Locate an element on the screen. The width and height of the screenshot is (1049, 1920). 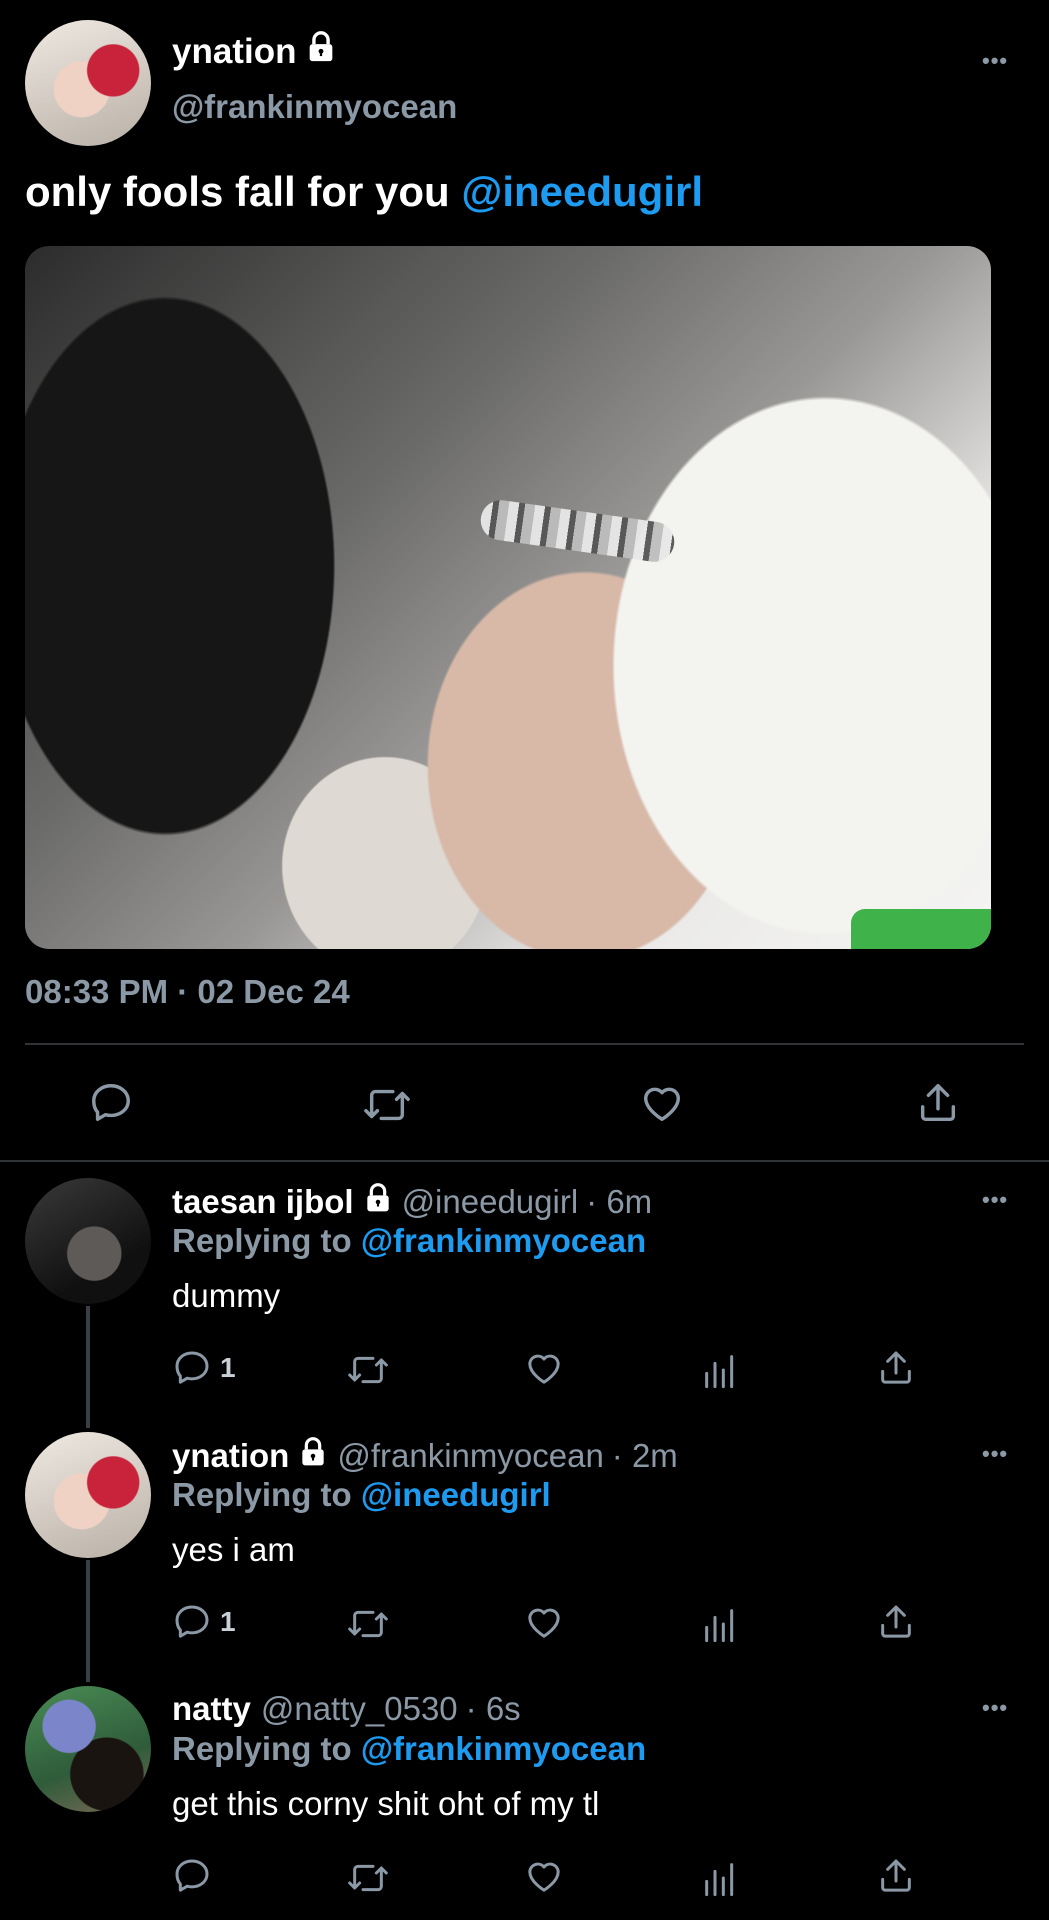
photo-corner-detail is located at coordinates (921, 929).